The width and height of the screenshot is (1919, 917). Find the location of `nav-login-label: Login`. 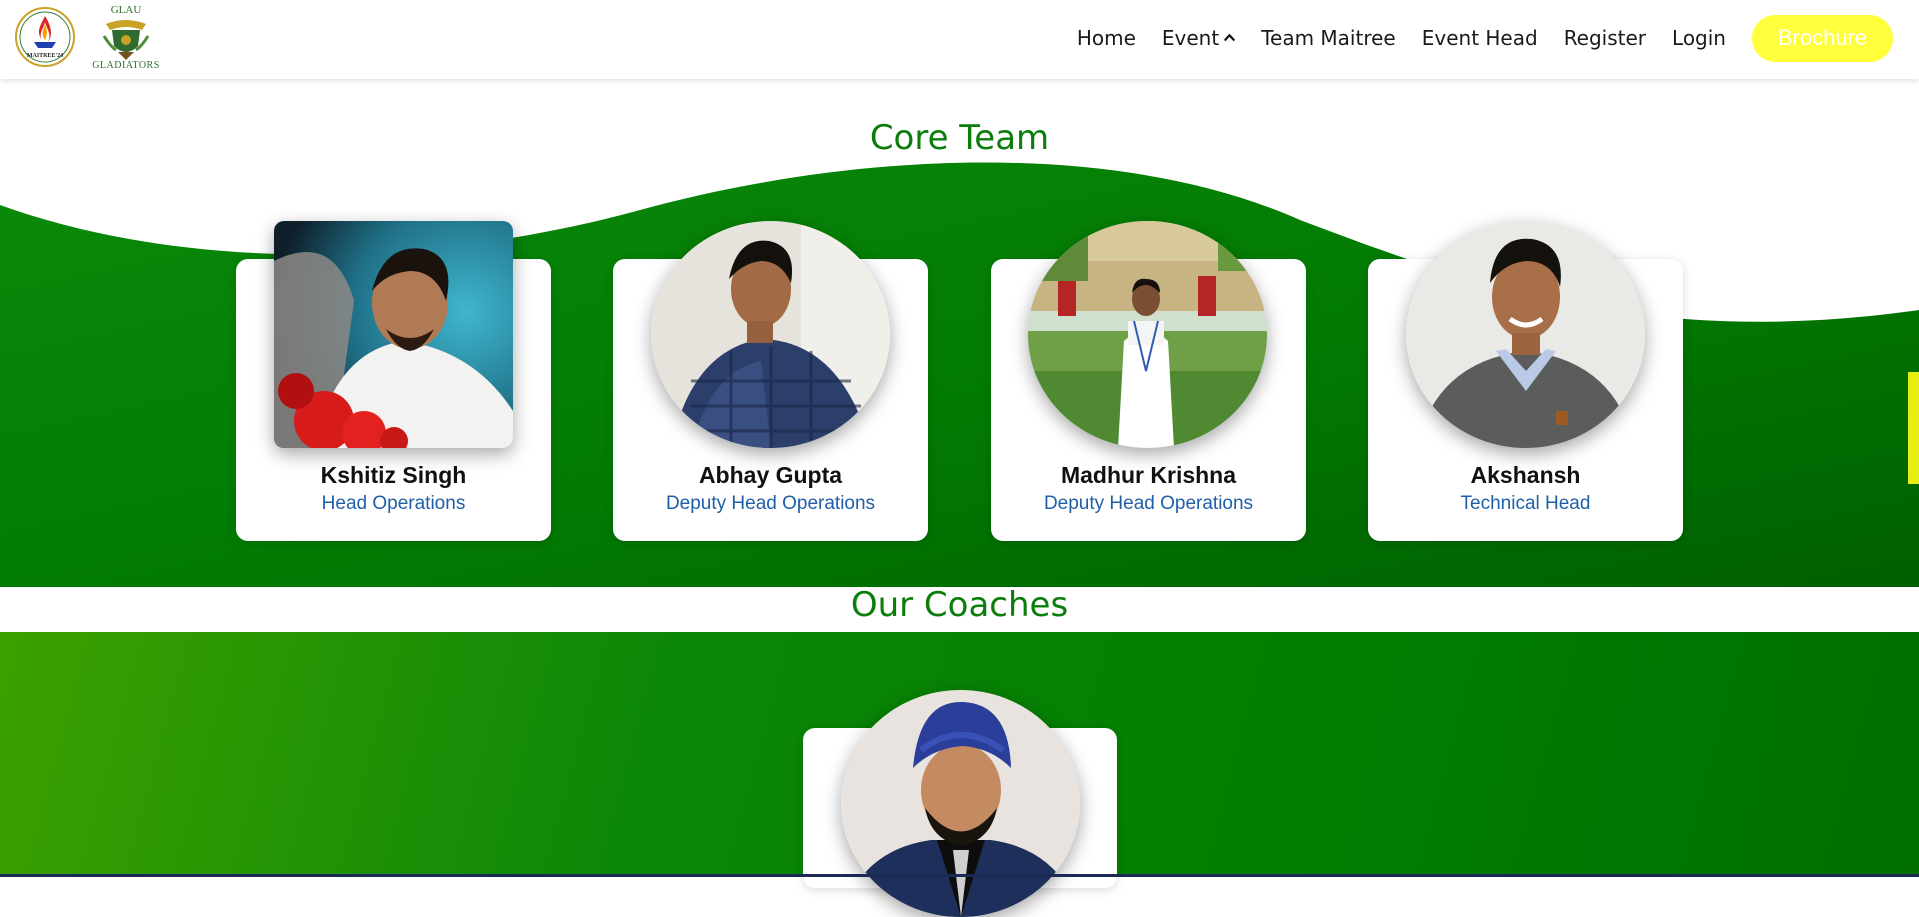

nav-login-label: Login is located at coordinates (1699, 38).